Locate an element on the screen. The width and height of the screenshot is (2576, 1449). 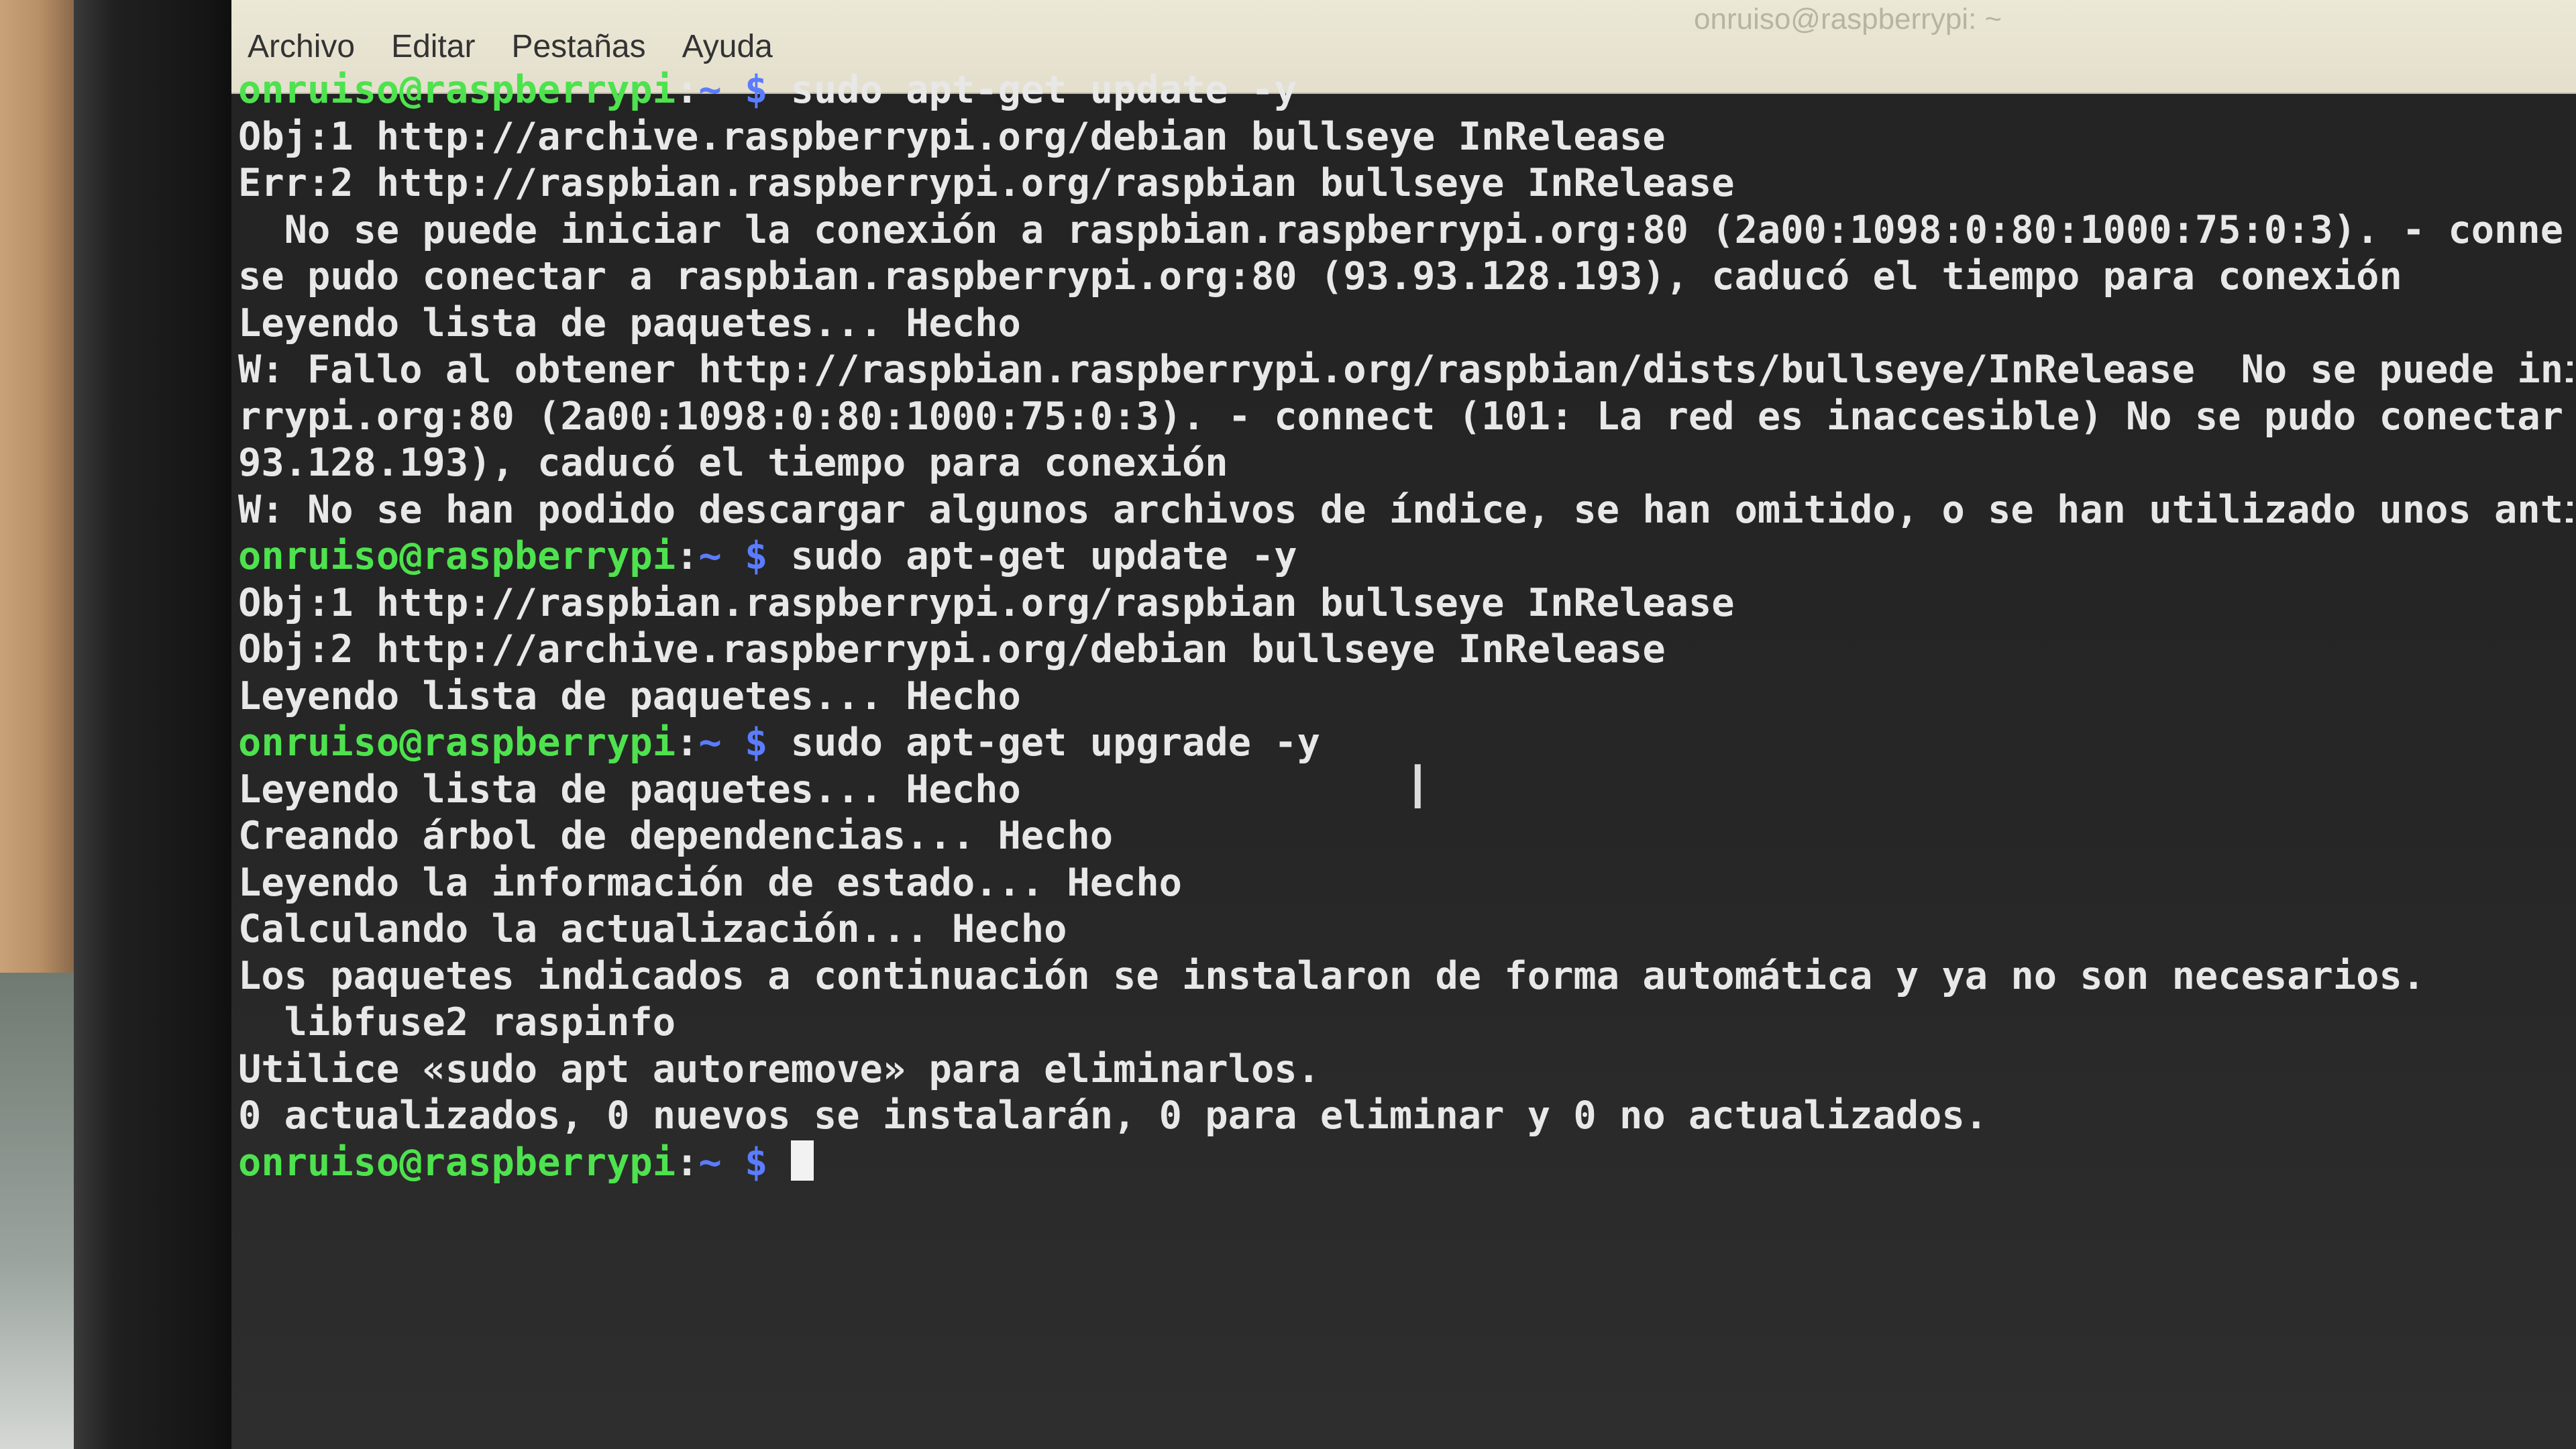
terminal-cursor is located at coordinates (802, 1160).